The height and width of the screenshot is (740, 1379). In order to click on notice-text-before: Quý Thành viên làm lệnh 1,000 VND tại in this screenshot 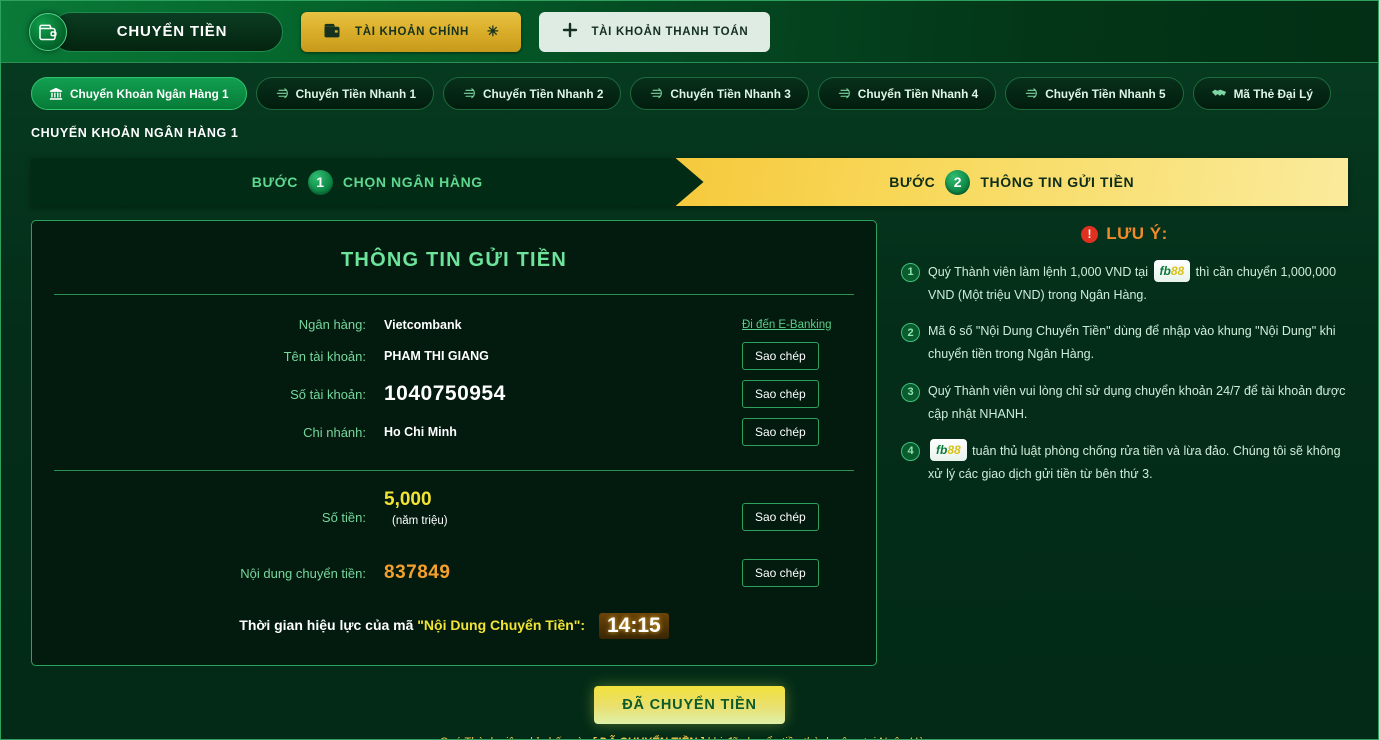, I will do `click(1040, 272)`.